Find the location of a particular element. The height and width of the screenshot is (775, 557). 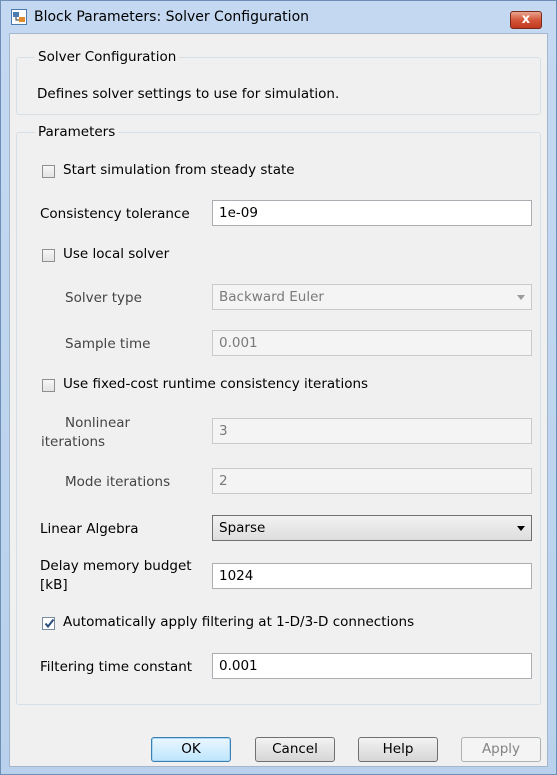

linear-algebra-dropdown: Sparse is located at coordinates (372, 528).